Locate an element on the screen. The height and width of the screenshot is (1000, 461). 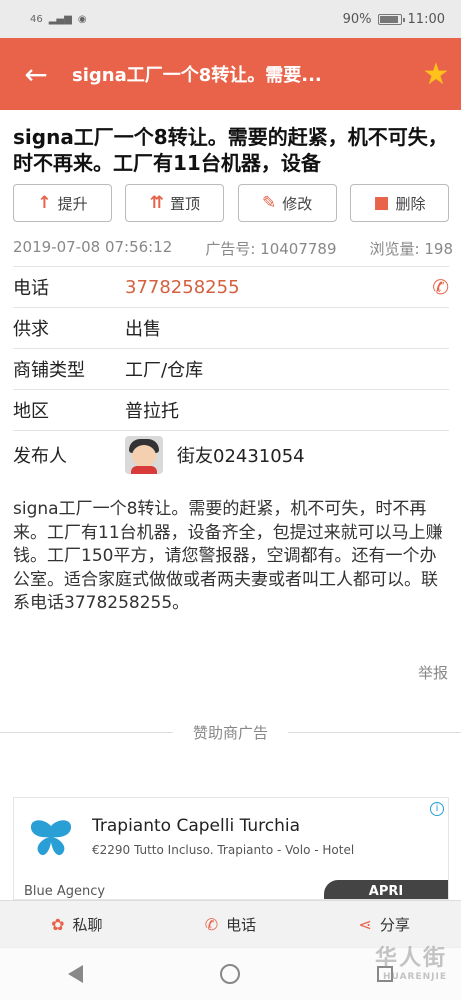
sponsor-divider: 赞助商广告 is located at coordinates (230, 732).